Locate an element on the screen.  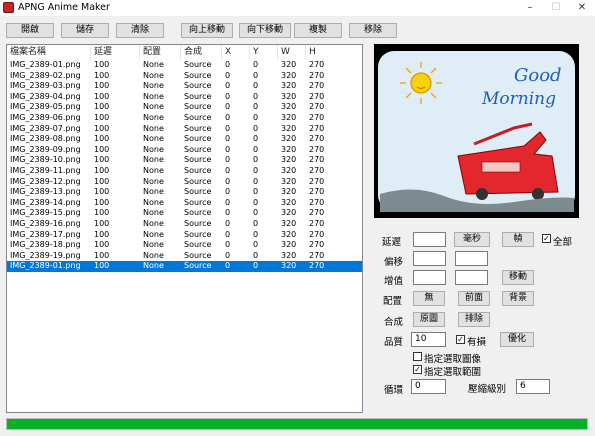
table-row: IMG_2389-12.png 100 None Source 0 0 320 270 is located at coordinates (184, 182).